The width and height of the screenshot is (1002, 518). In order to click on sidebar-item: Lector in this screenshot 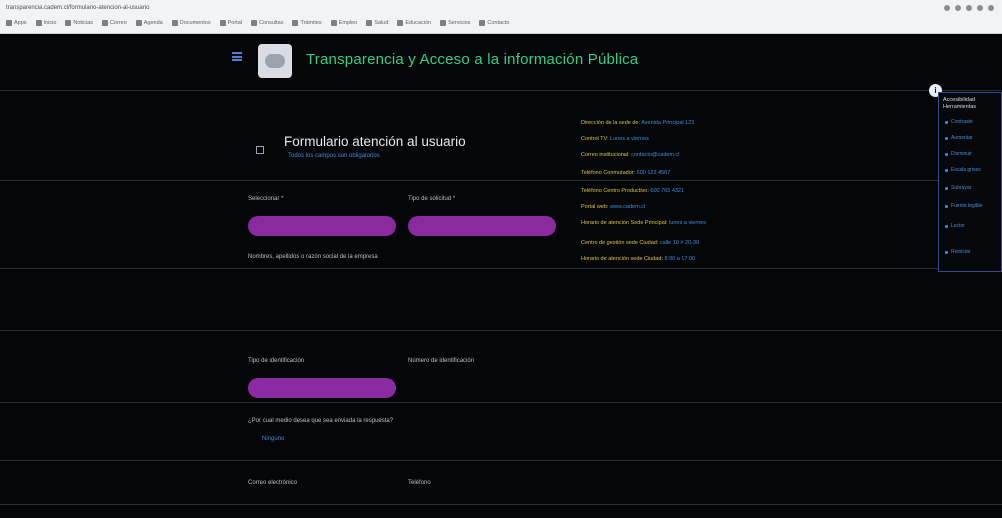, I will do `click(955, 226)`.